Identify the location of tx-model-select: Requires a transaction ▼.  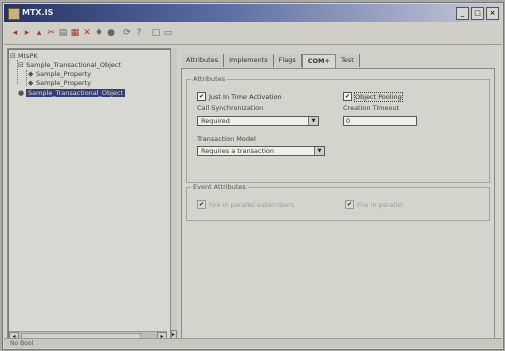
(261, 151).